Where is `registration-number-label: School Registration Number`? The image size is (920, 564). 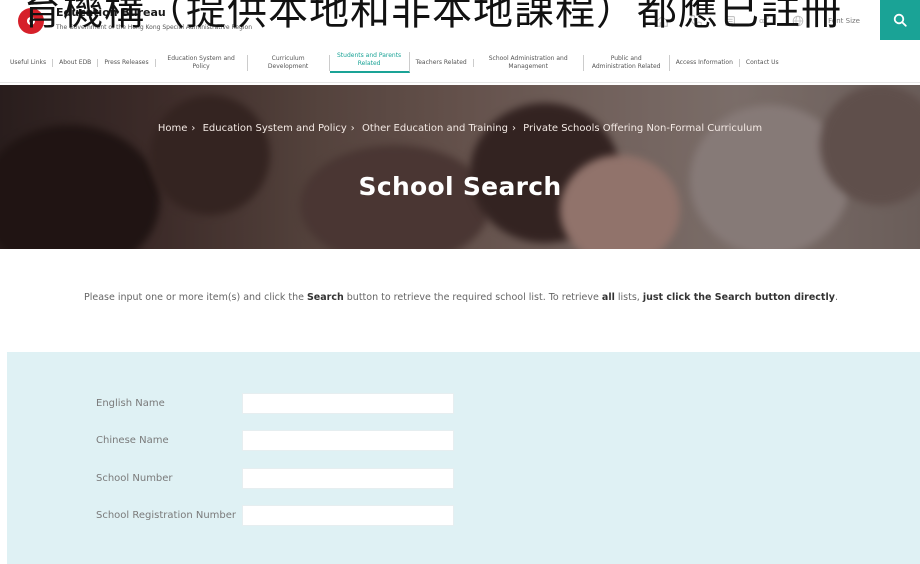
registration-number-label: School Registration Number is located at coordinates (166, 515).